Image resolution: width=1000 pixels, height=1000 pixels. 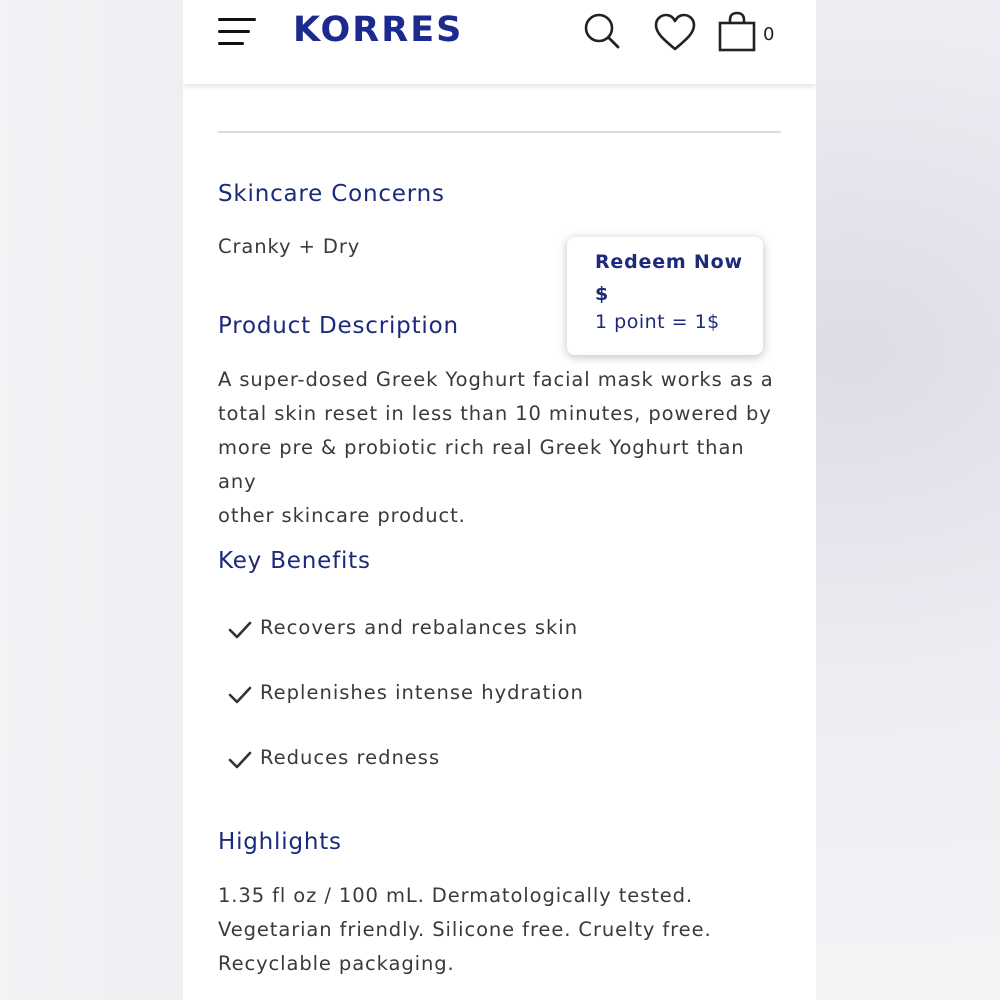 What do you see at coordinates (331, 194) in the screenshot?
I see `skincare-concerns-title: Skincare Concerns` at bounding box center [331, 194].